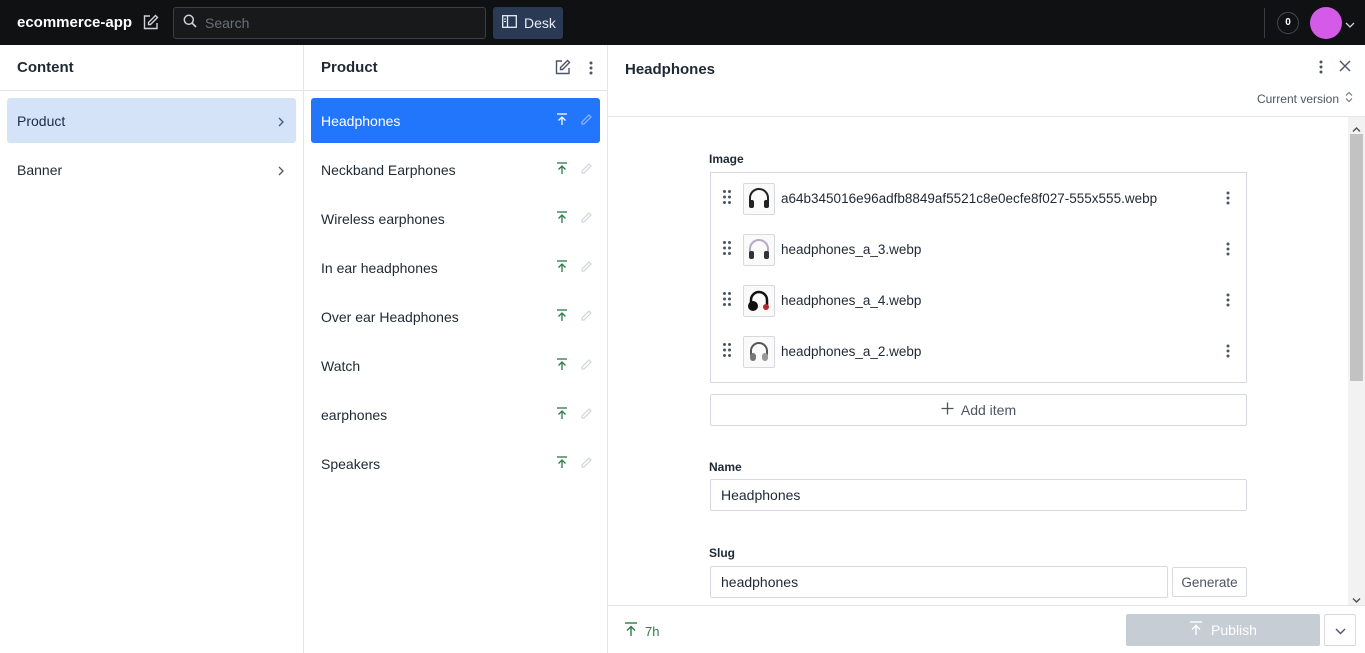 This screenshot has height=653, width=1365. What do you see at coordinates (455, 267) in the screenshot?
I see `product-list-item: In ear headphones` at bounding box center [455, 267].